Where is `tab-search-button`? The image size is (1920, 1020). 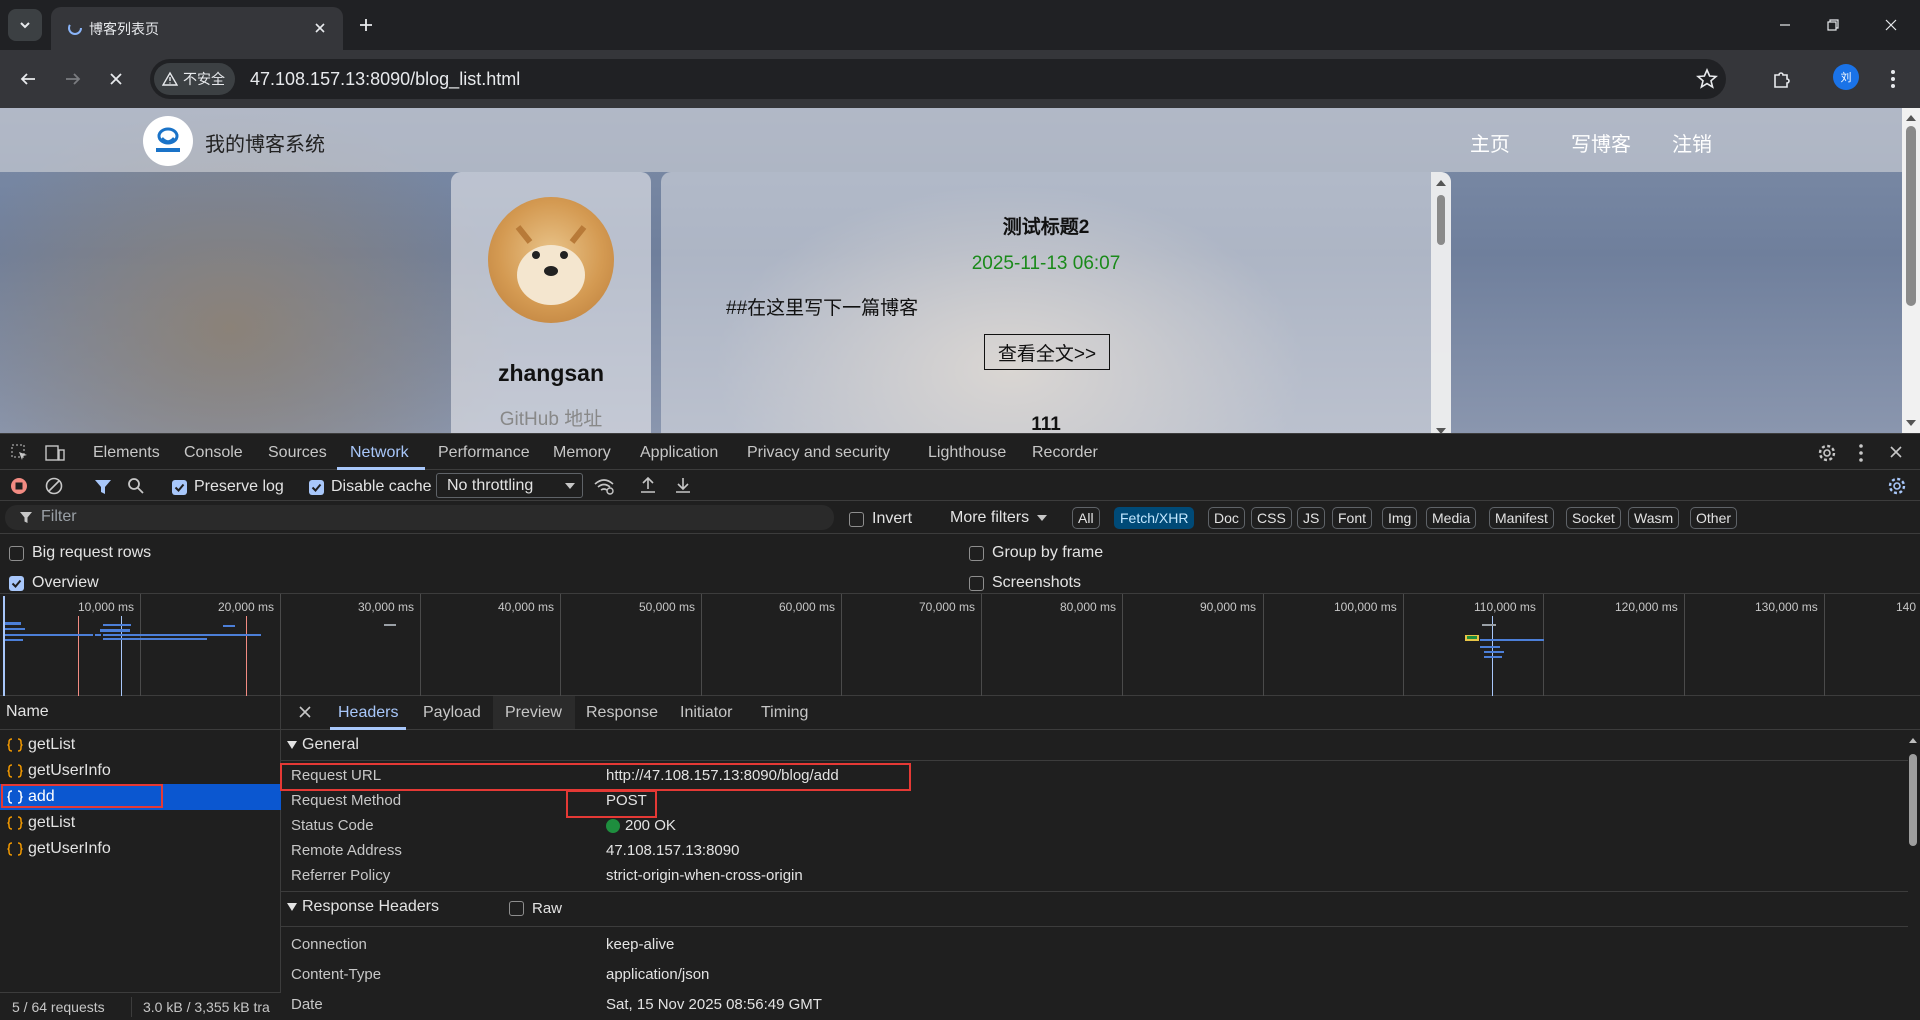 tab-search-button is located at coordinates (25, 25).